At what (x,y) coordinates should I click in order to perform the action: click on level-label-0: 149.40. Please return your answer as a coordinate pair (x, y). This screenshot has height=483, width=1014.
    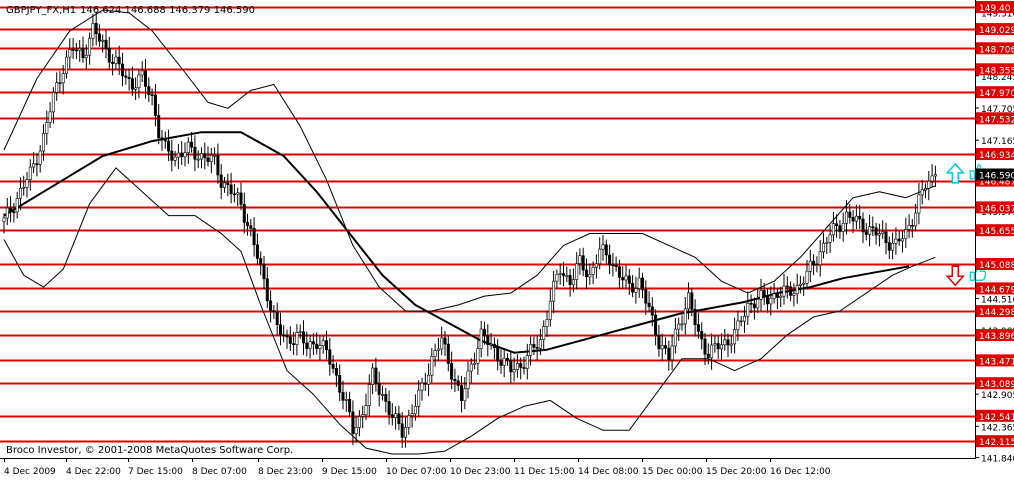
    Looking at the image, I should click on (995, 7).